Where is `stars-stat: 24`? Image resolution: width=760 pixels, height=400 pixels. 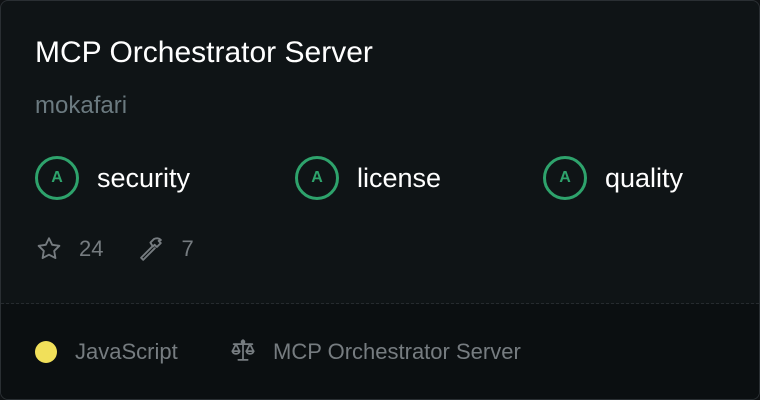
stars-stat: 24 is located at coordinates (69, 249).